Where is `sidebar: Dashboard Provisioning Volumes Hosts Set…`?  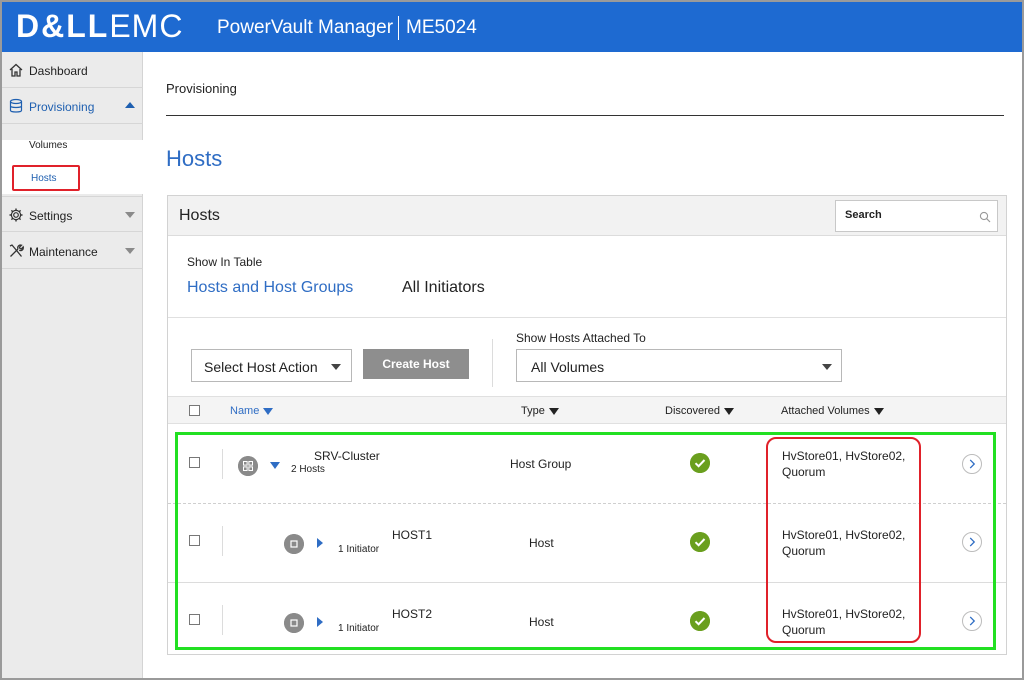 sidebar: Dashboard Provisioning Volumes Hosts Set… is located at coordinates (72, 365).